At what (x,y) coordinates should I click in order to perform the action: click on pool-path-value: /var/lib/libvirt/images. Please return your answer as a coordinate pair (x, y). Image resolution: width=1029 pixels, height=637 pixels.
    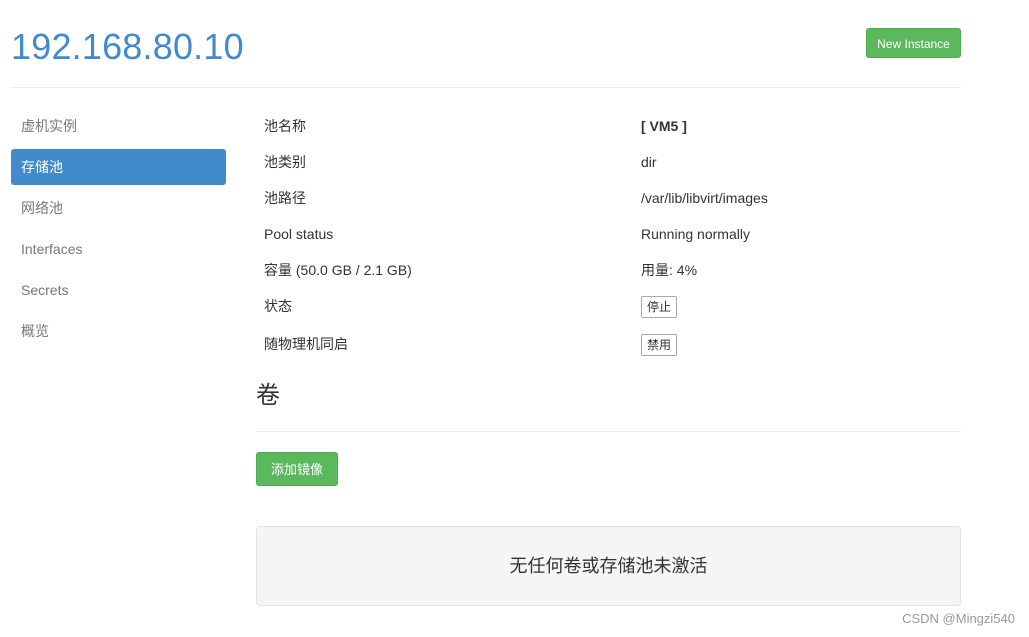
    Looking at the image, I should click on (704, 198).